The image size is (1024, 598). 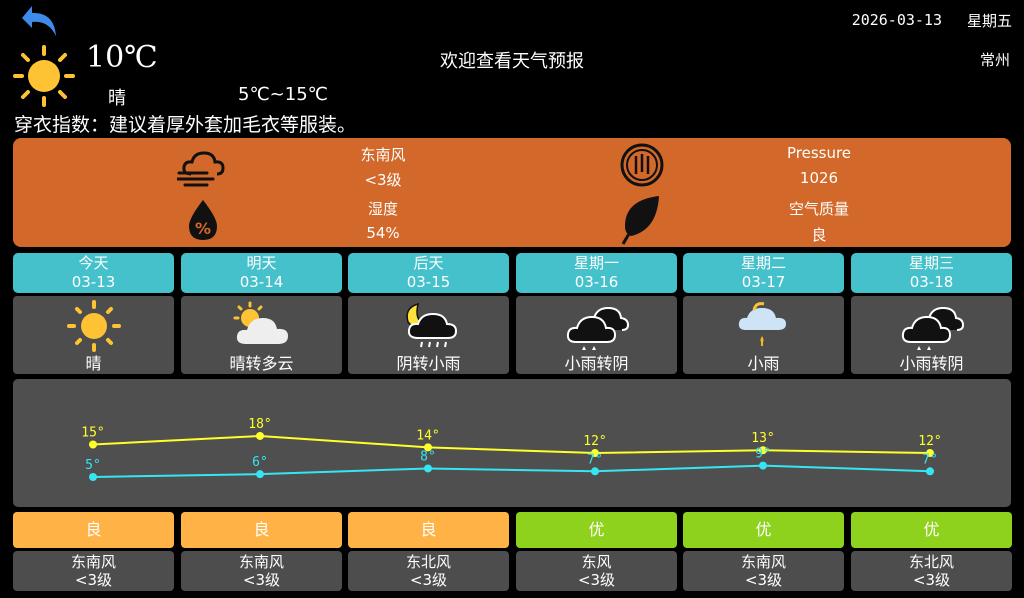 What do you see at coordinates (262, 328) in the screenshot?
I see `sun-cloud-icon` at bounding box center [262, 328].